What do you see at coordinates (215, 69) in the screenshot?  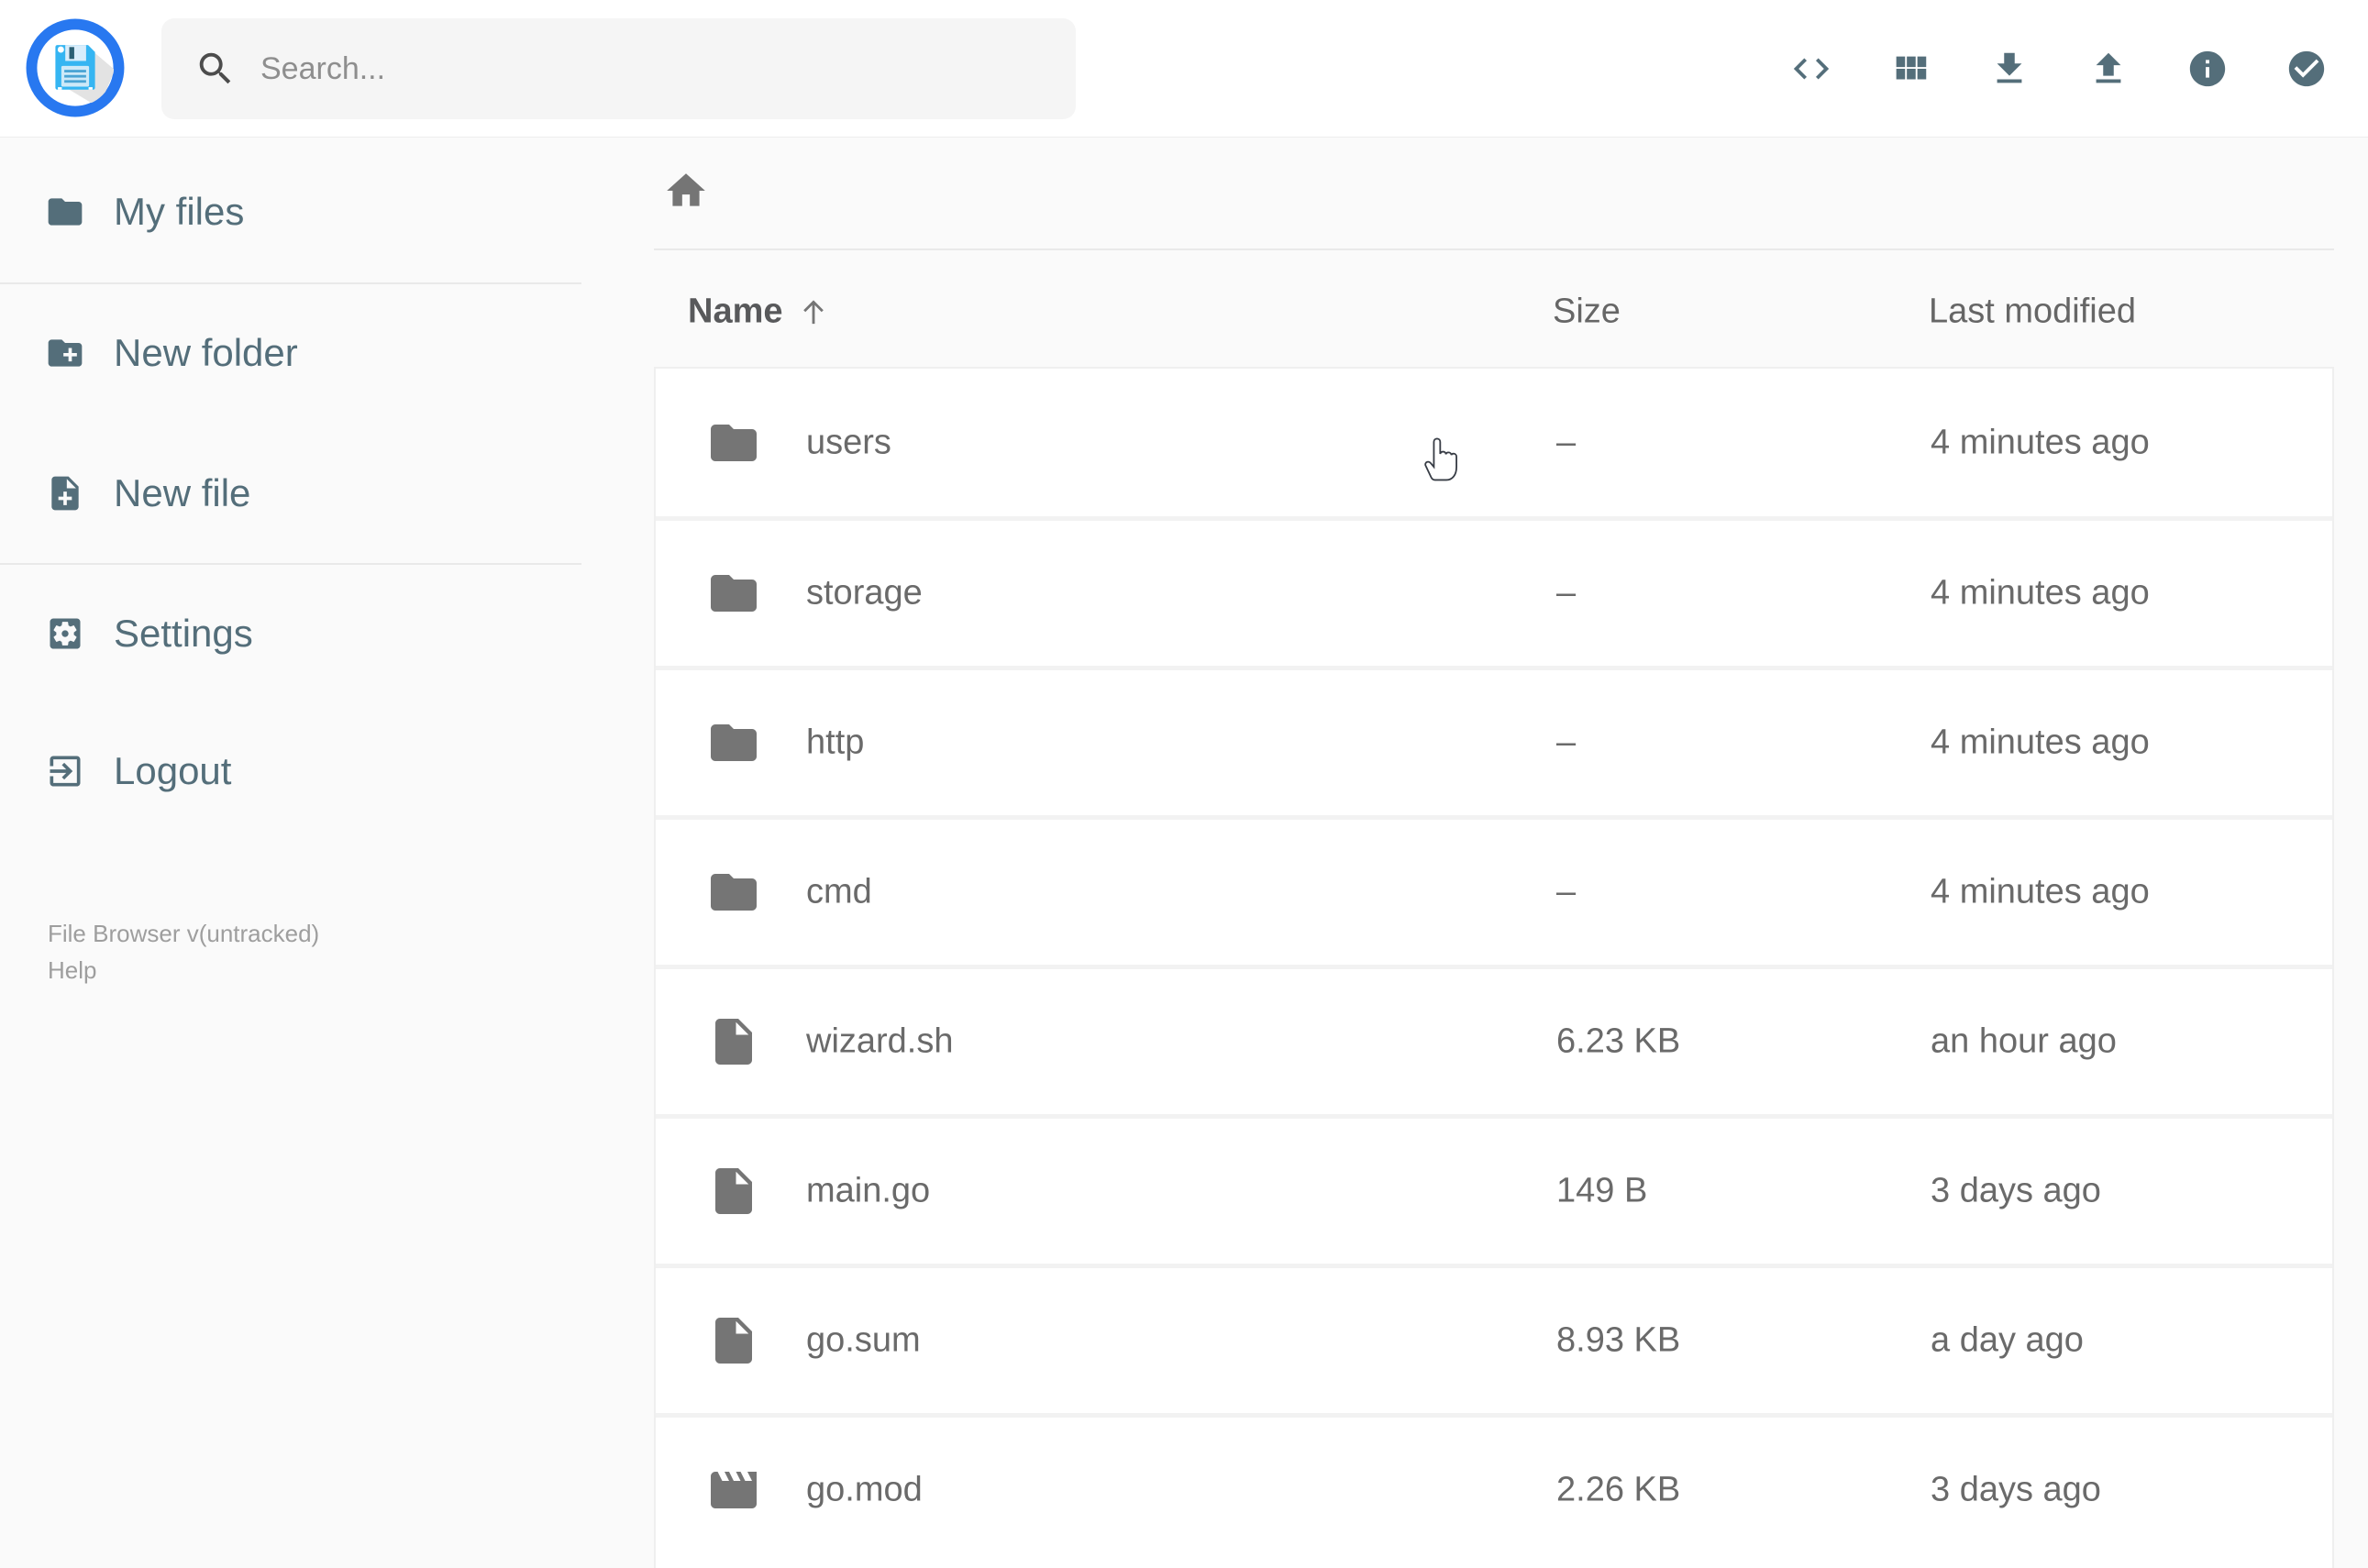 I see `search-icon` at bounding box center [215, 69].